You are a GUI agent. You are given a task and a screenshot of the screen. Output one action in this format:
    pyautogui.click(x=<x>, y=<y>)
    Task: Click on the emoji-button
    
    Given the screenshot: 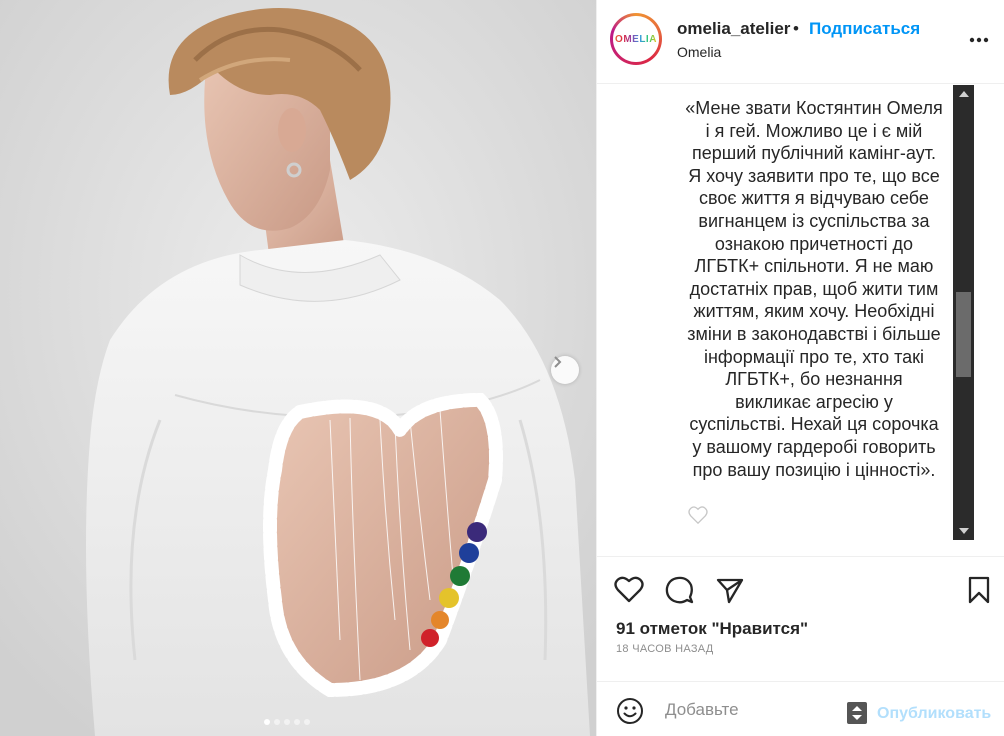 What is the action you would take?
    pyautogui.click(x=630, y=711)
    